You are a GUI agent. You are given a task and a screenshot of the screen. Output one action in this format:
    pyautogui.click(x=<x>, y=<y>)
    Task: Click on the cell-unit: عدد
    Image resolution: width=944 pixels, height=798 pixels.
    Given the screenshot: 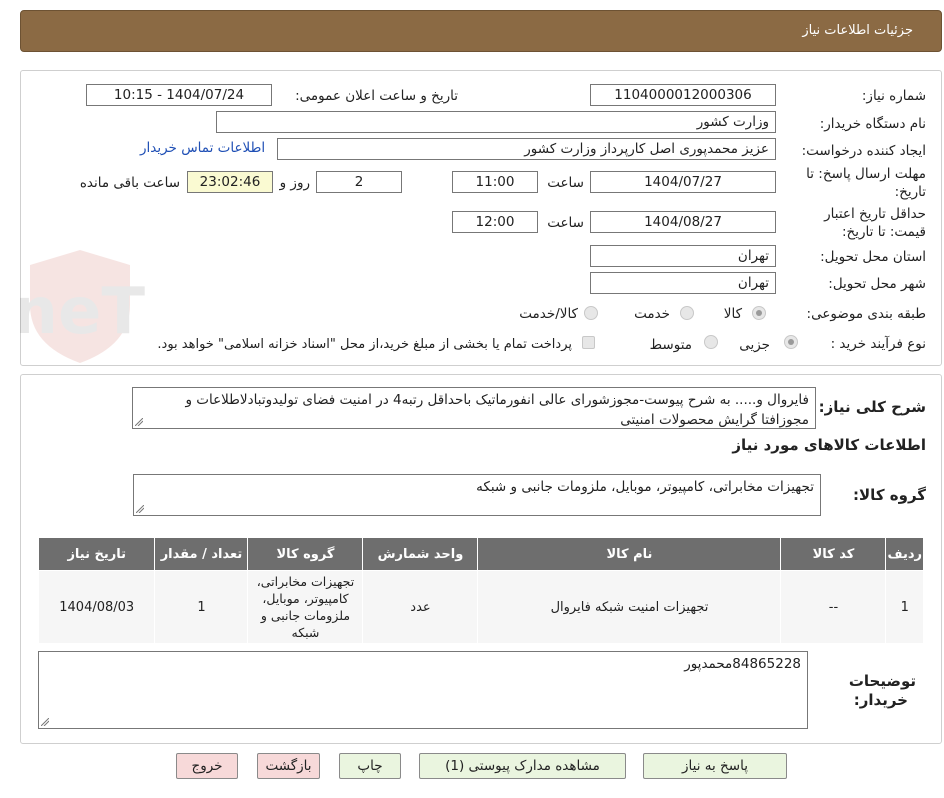 What is the action you would take?
    pyautogui.click(x=420, y=607)
    